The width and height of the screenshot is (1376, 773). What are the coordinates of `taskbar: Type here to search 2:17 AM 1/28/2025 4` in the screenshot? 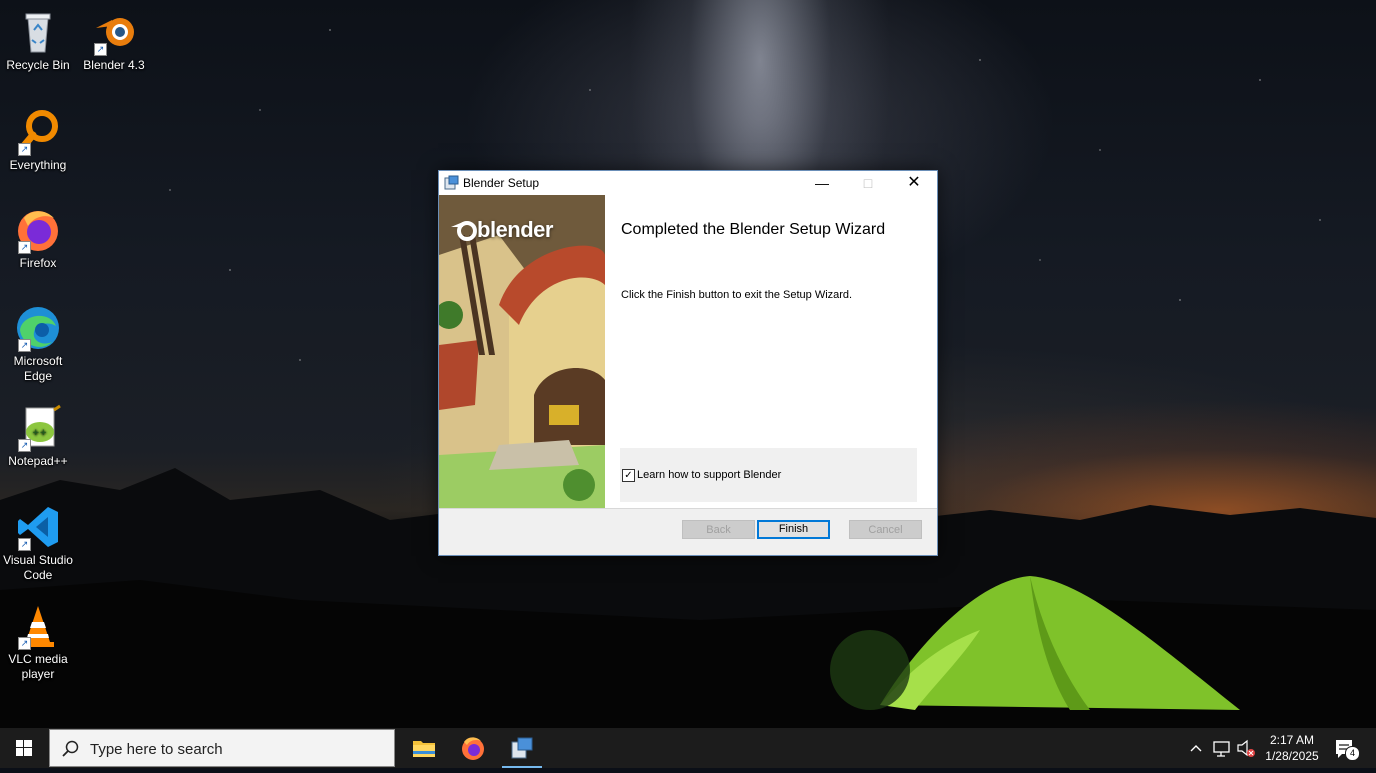 It's located at (688, 748).